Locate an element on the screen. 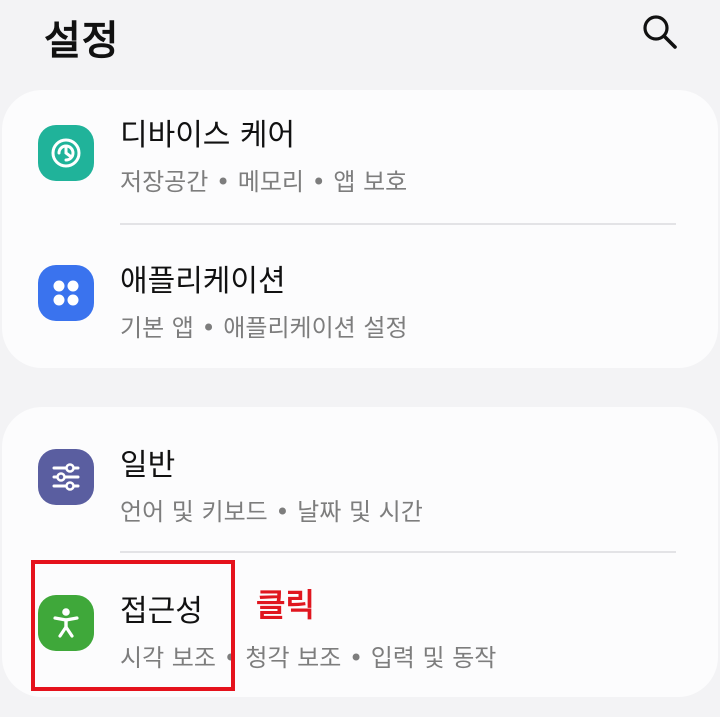  click-annotation-label: 클릭 is located at coordinates (285, 605).